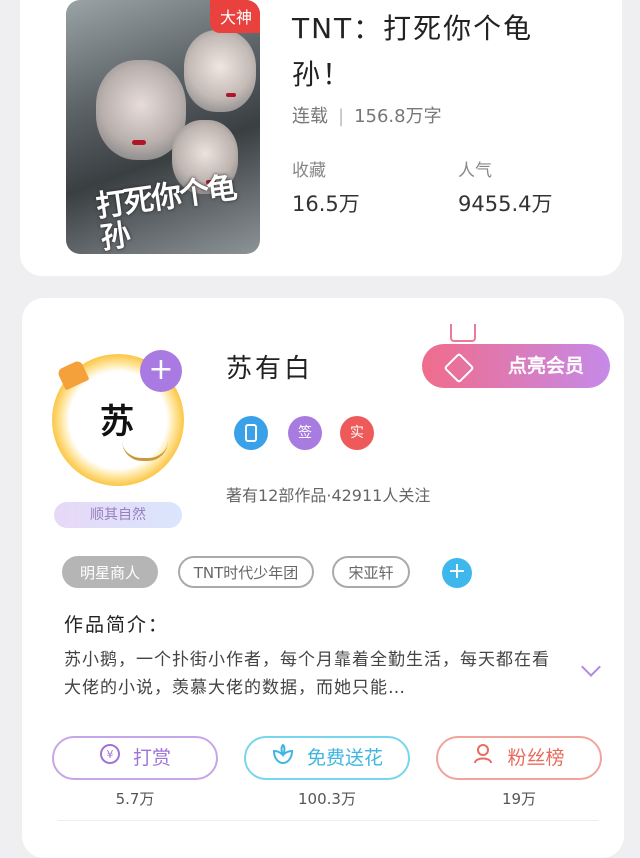 This screenshot has height=858, width=640. What do you see at coordinates (246, 572) in the screenshot?
I see `tag-chip: TNT时代少年团` at bounding box center [246, 572].